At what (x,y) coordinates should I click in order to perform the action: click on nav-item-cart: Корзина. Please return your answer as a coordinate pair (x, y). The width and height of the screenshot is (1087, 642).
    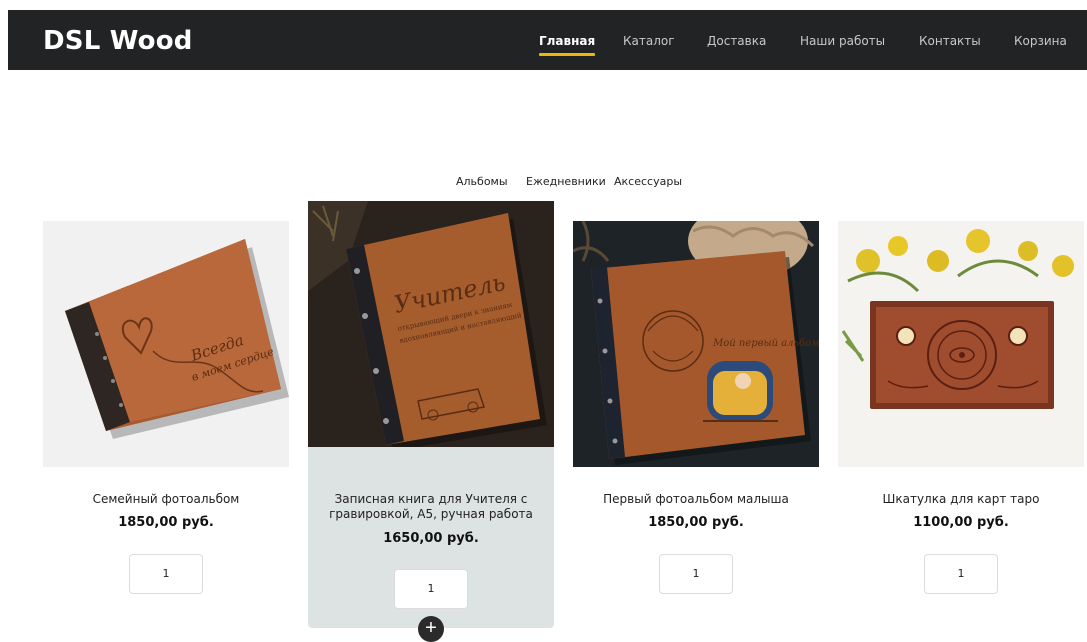
    Looking at the image, I should click on (1040, 41).